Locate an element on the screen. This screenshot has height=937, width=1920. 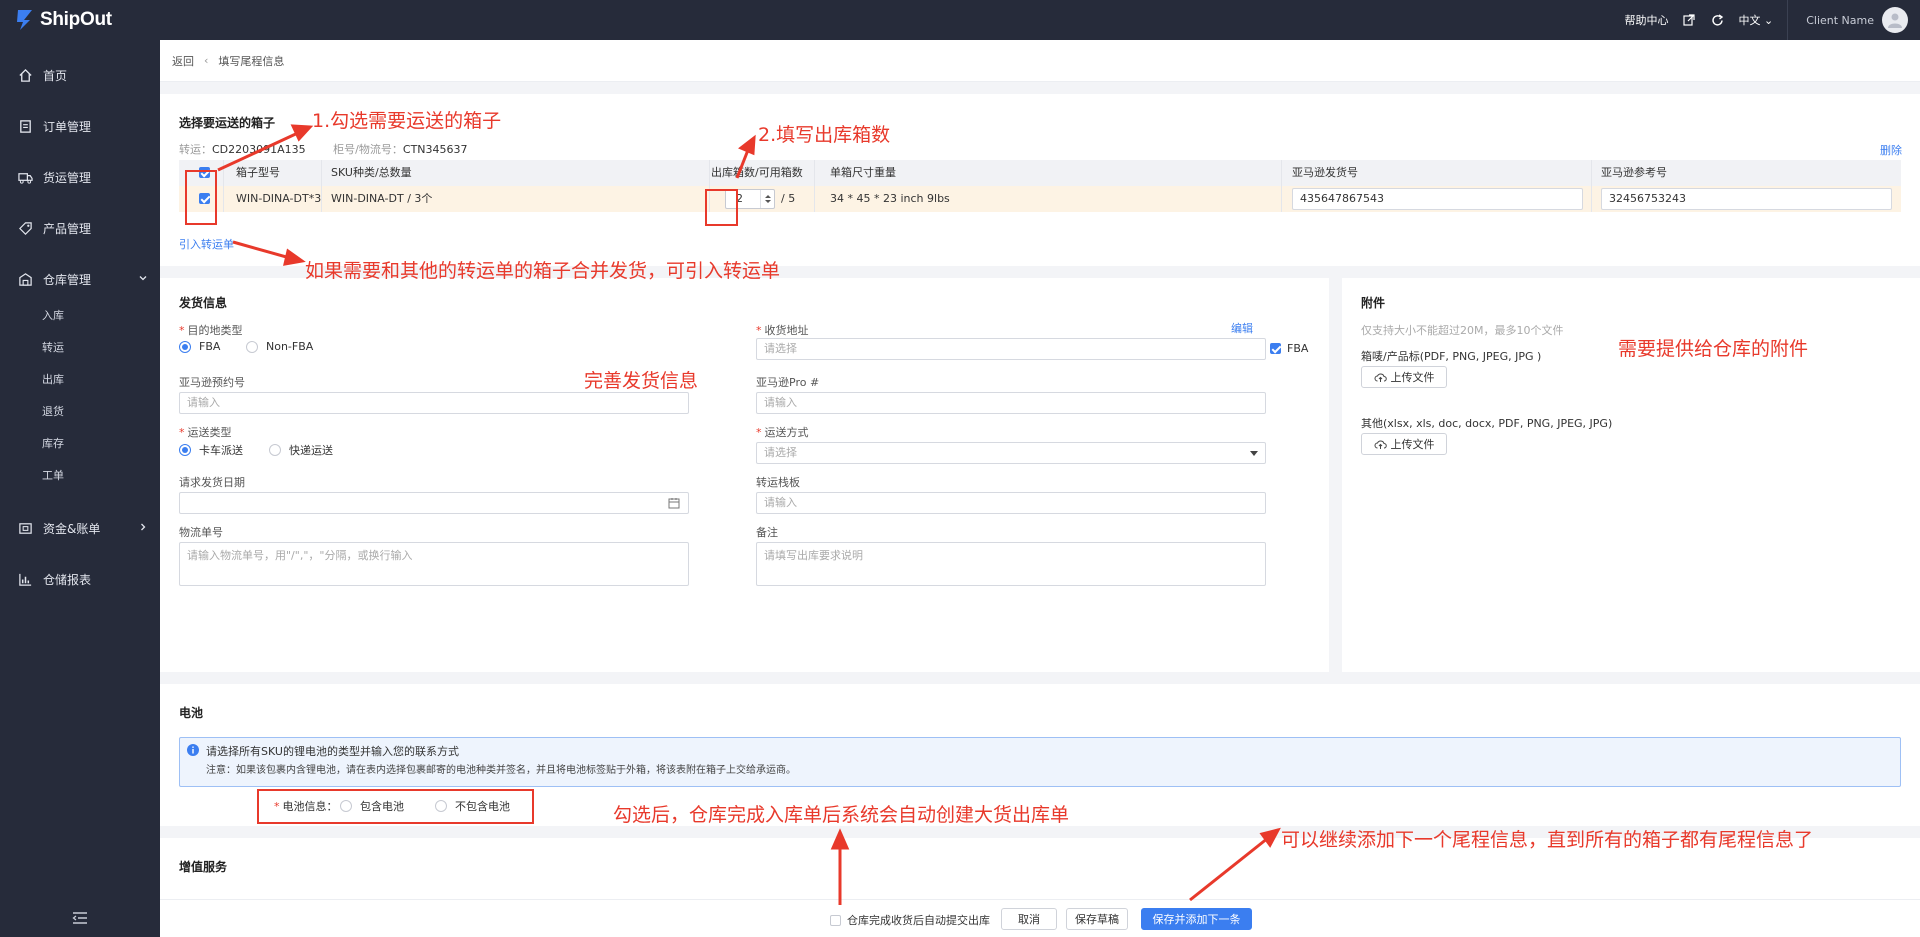
annotation-box-checkboxes is located at coordinates (201, 197).